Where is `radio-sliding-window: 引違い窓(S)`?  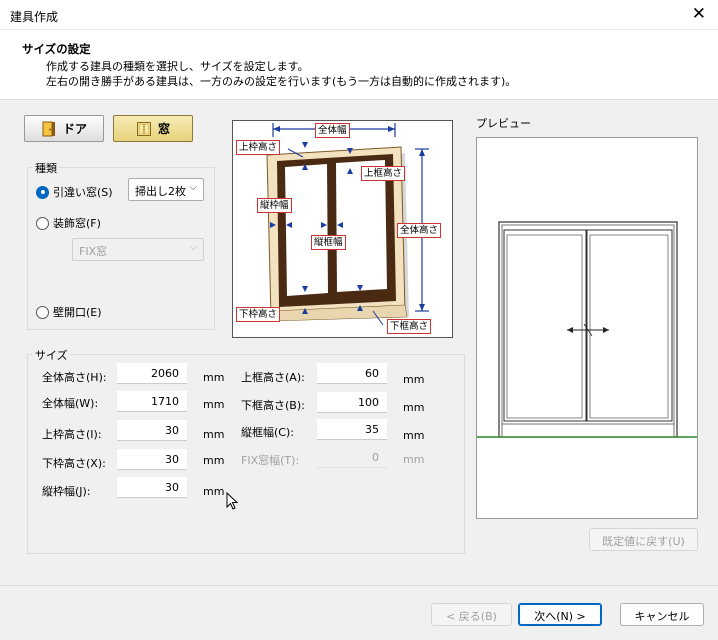
radio-sliding-window: 引違い窓(S) is located at coordinates (74, 192).